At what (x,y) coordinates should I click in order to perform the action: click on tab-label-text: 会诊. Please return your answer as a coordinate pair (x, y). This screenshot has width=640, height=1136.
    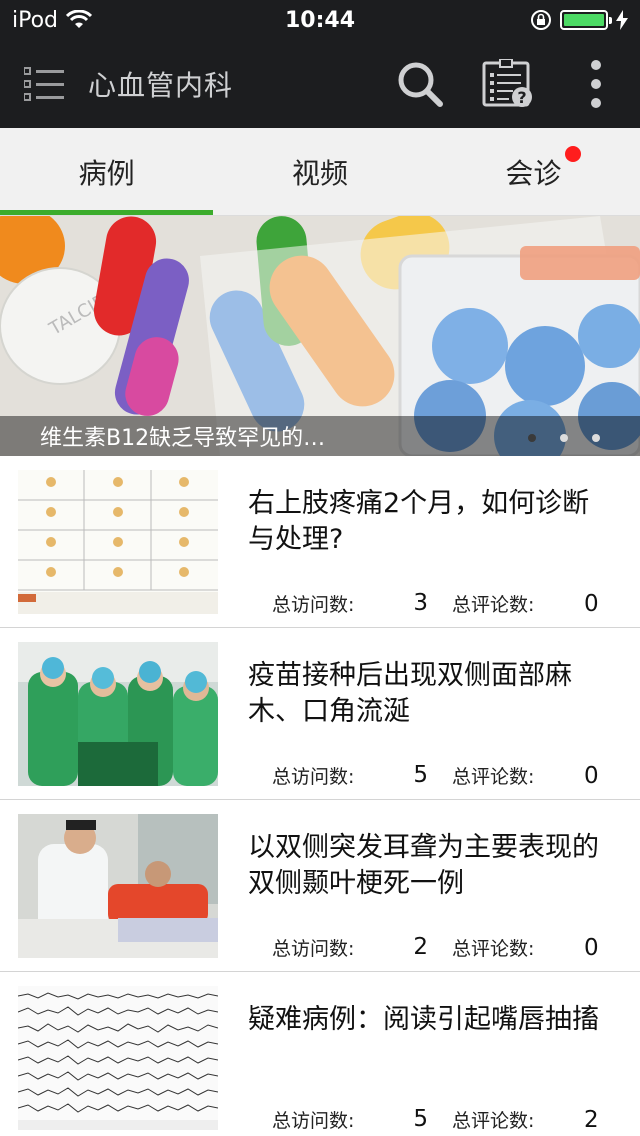
    Looking at the image, I should click on (533, 173).